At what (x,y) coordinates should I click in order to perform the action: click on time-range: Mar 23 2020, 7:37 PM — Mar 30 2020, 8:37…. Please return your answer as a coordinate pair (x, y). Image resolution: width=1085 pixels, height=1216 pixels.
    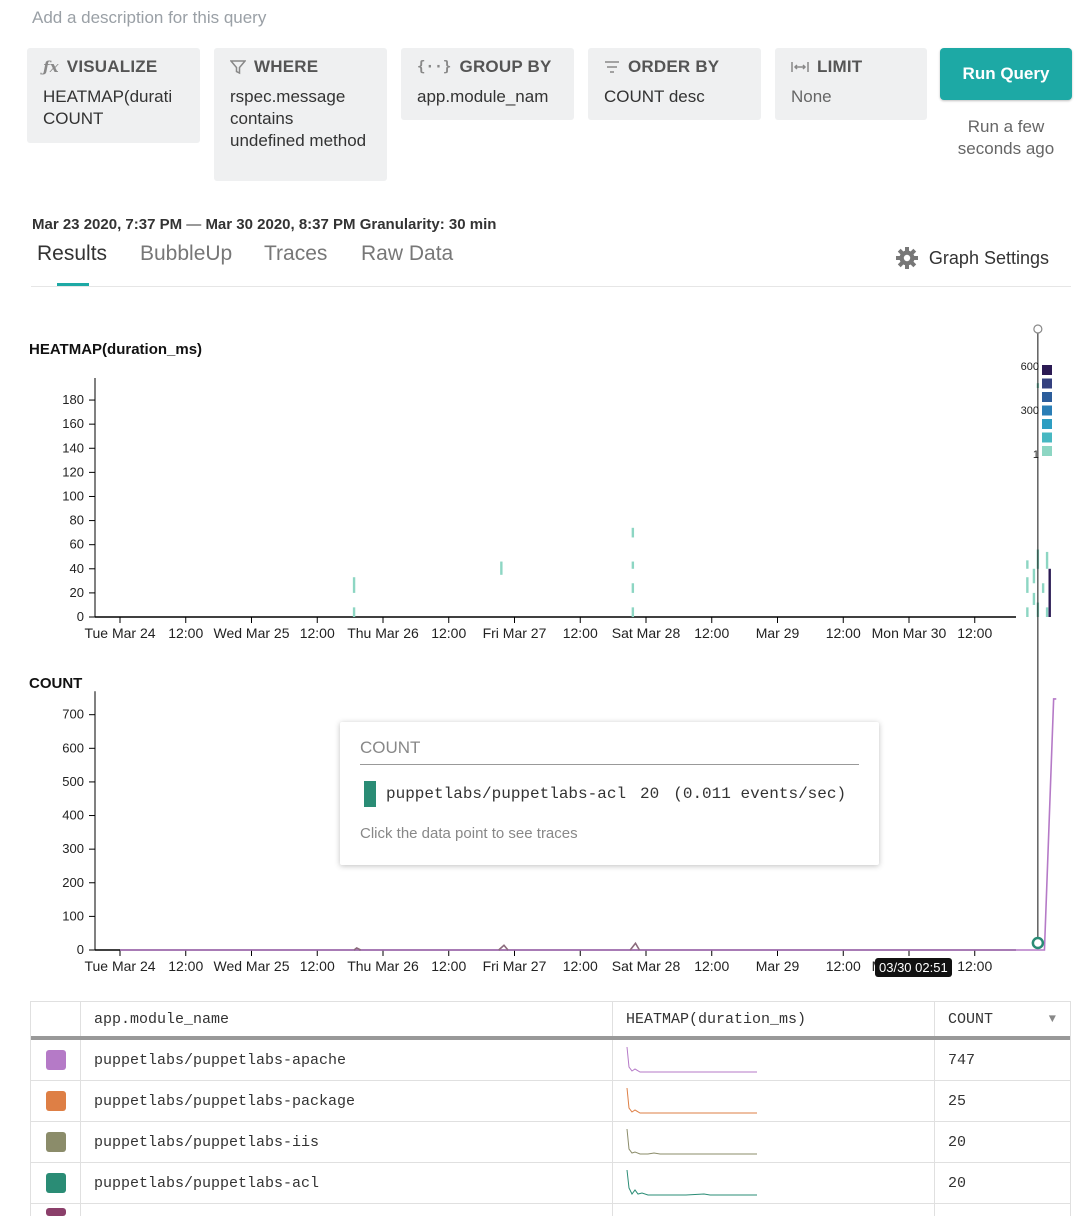
    Looking at the image, I should click on (264, 224).